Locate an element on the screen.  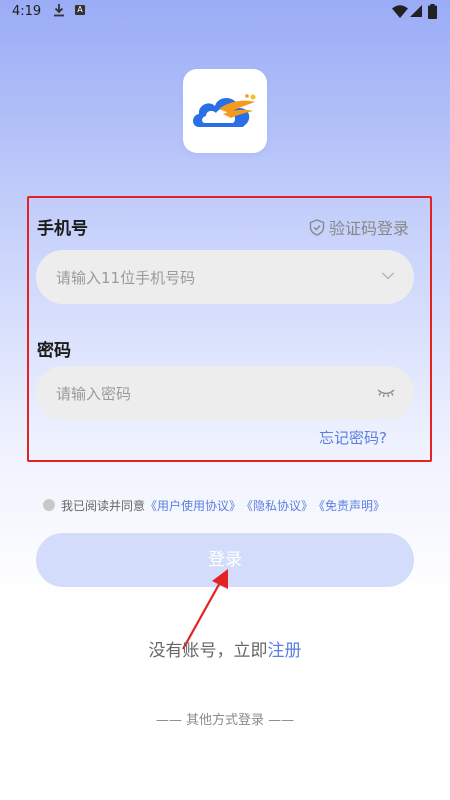
download-icon is located at coordinates (59, 10).